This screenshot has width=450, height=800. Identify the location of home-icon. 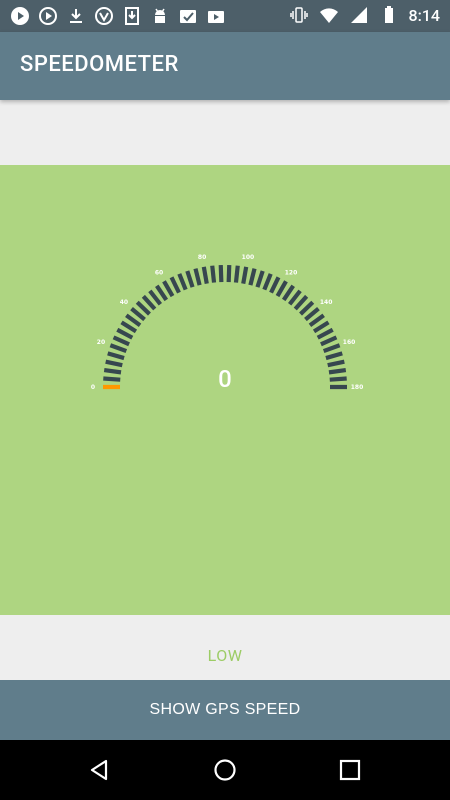
(225, 770).